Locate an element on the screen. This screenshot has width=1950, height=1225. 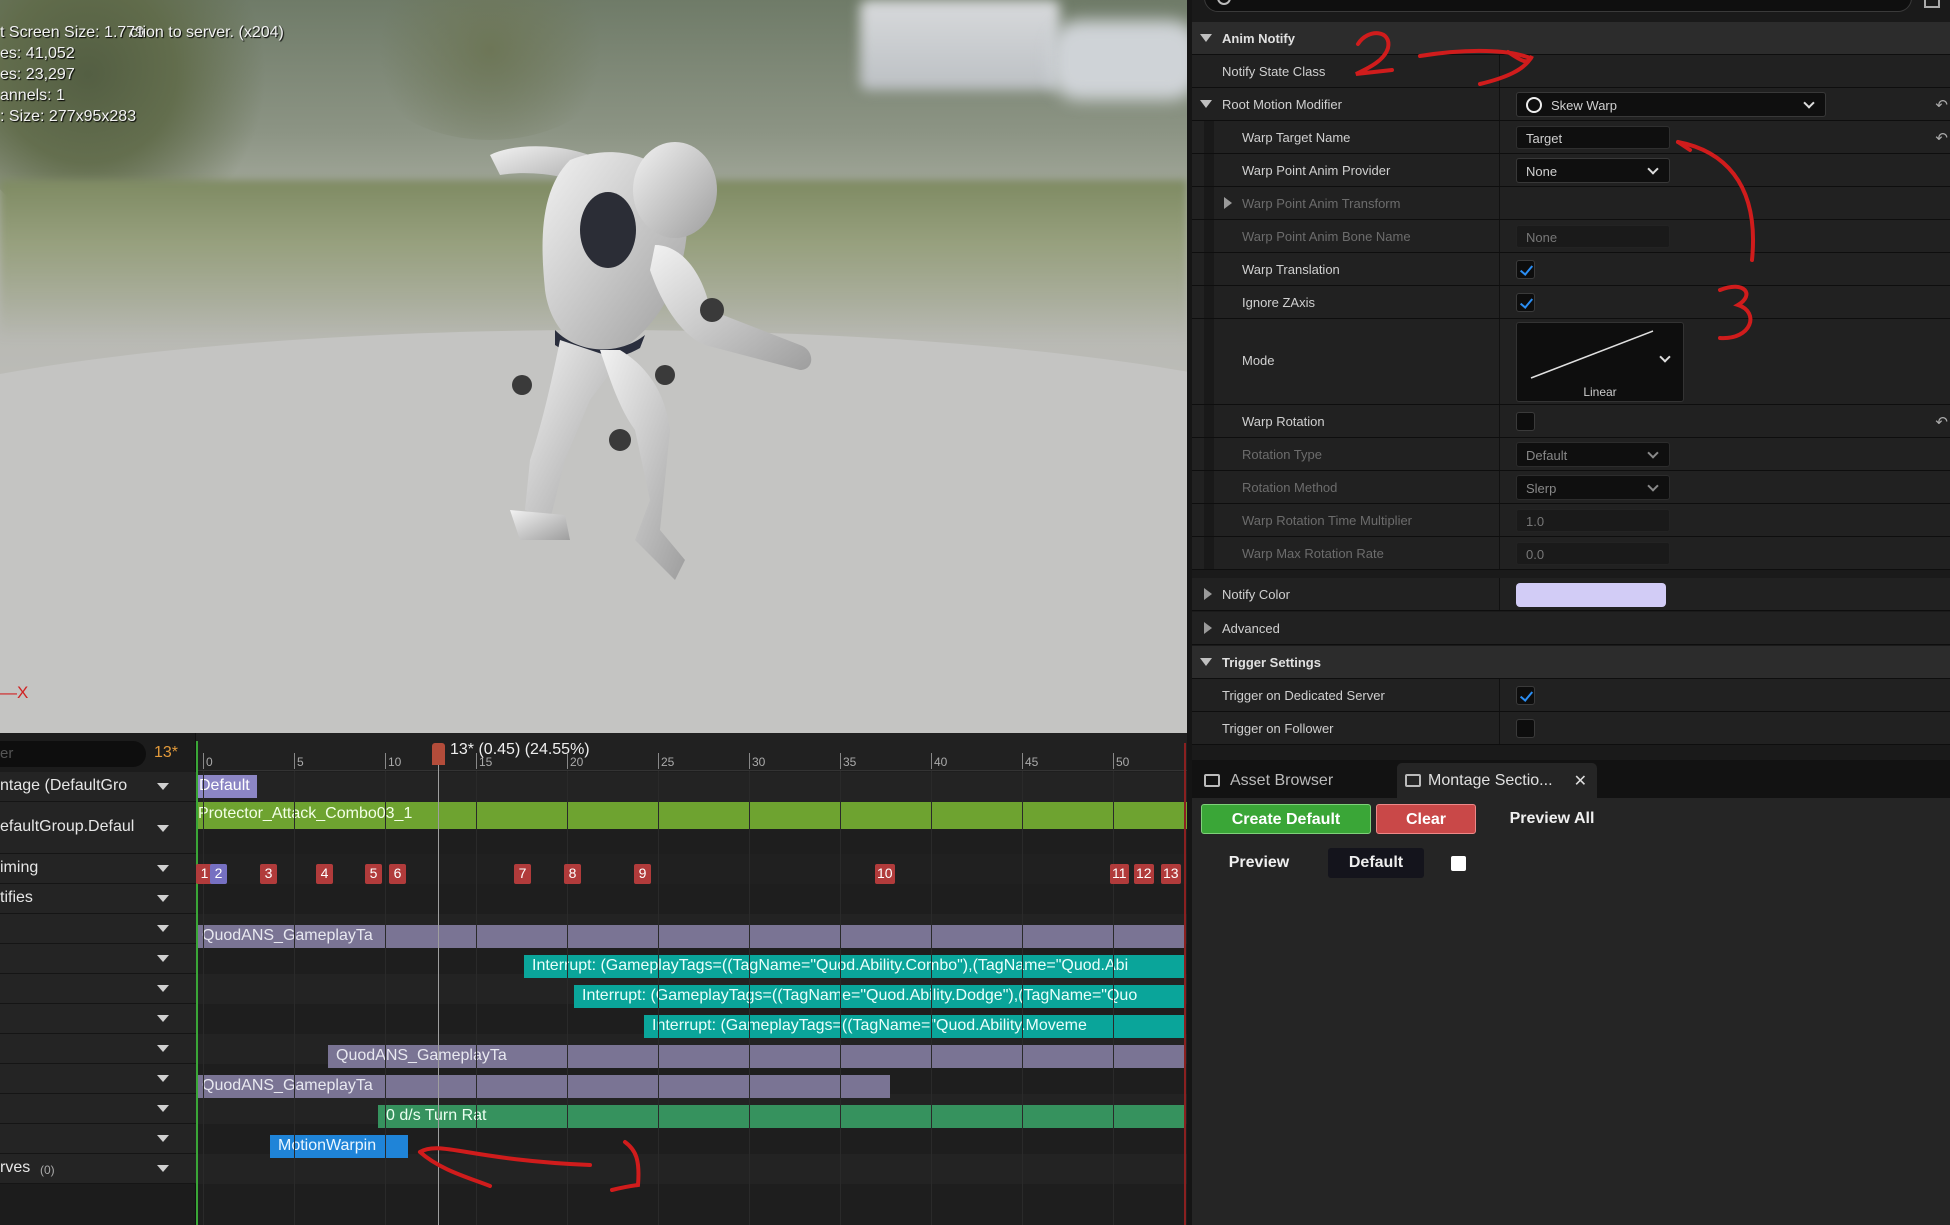
timing-marker-13: 13 is located at coordinates (1171, 874).